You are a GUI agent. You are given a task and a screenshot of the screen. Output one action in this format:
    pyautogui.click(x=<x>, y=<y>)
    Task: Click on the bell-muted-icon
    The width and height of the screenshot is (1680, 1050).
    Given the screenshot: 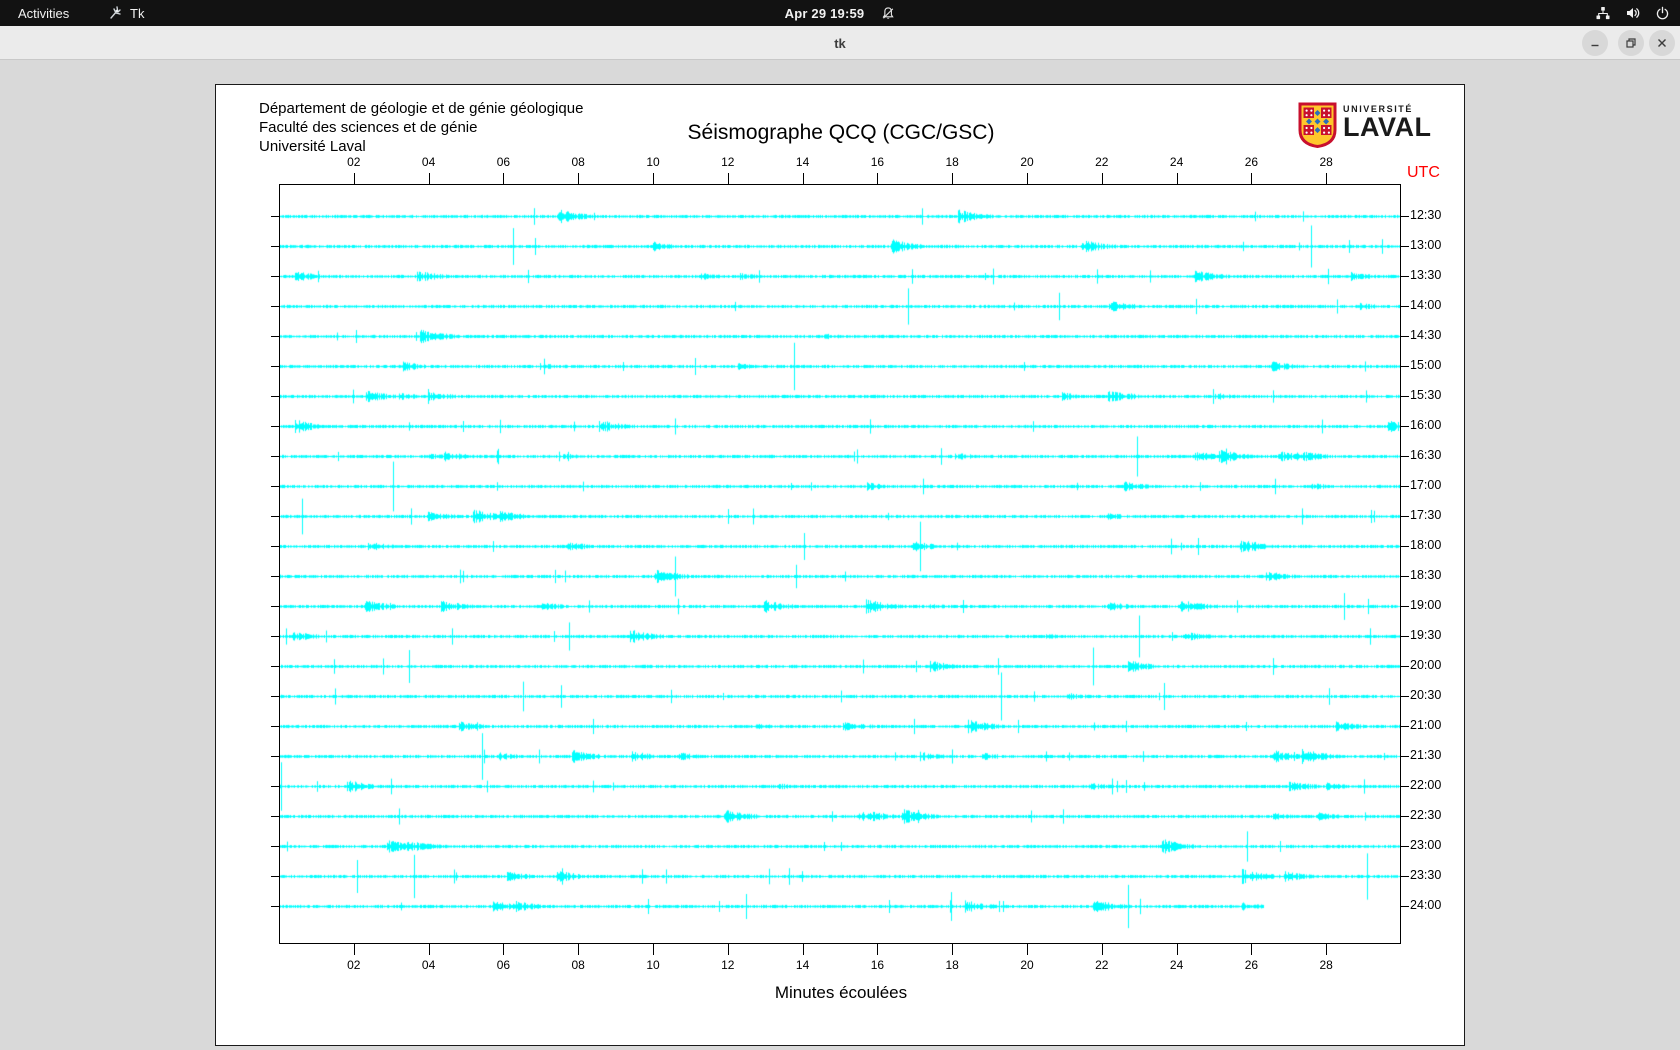 What is the action you would take?
    pyautogui.click(x=887, y=13)
    